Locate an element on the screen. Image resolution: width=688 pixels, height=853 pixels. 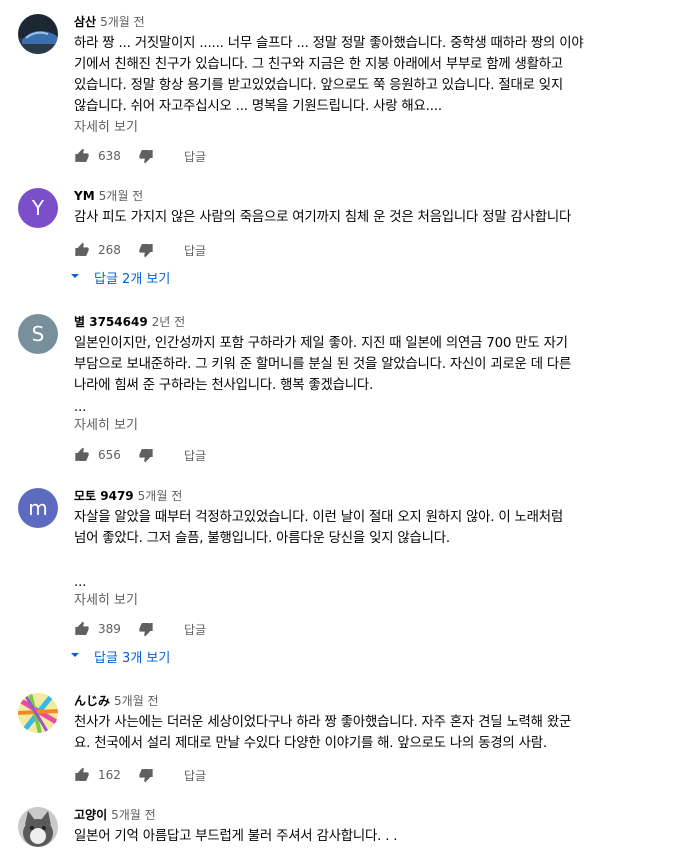
comment-author: 별 3754649 is located at coordinates (111, 322).